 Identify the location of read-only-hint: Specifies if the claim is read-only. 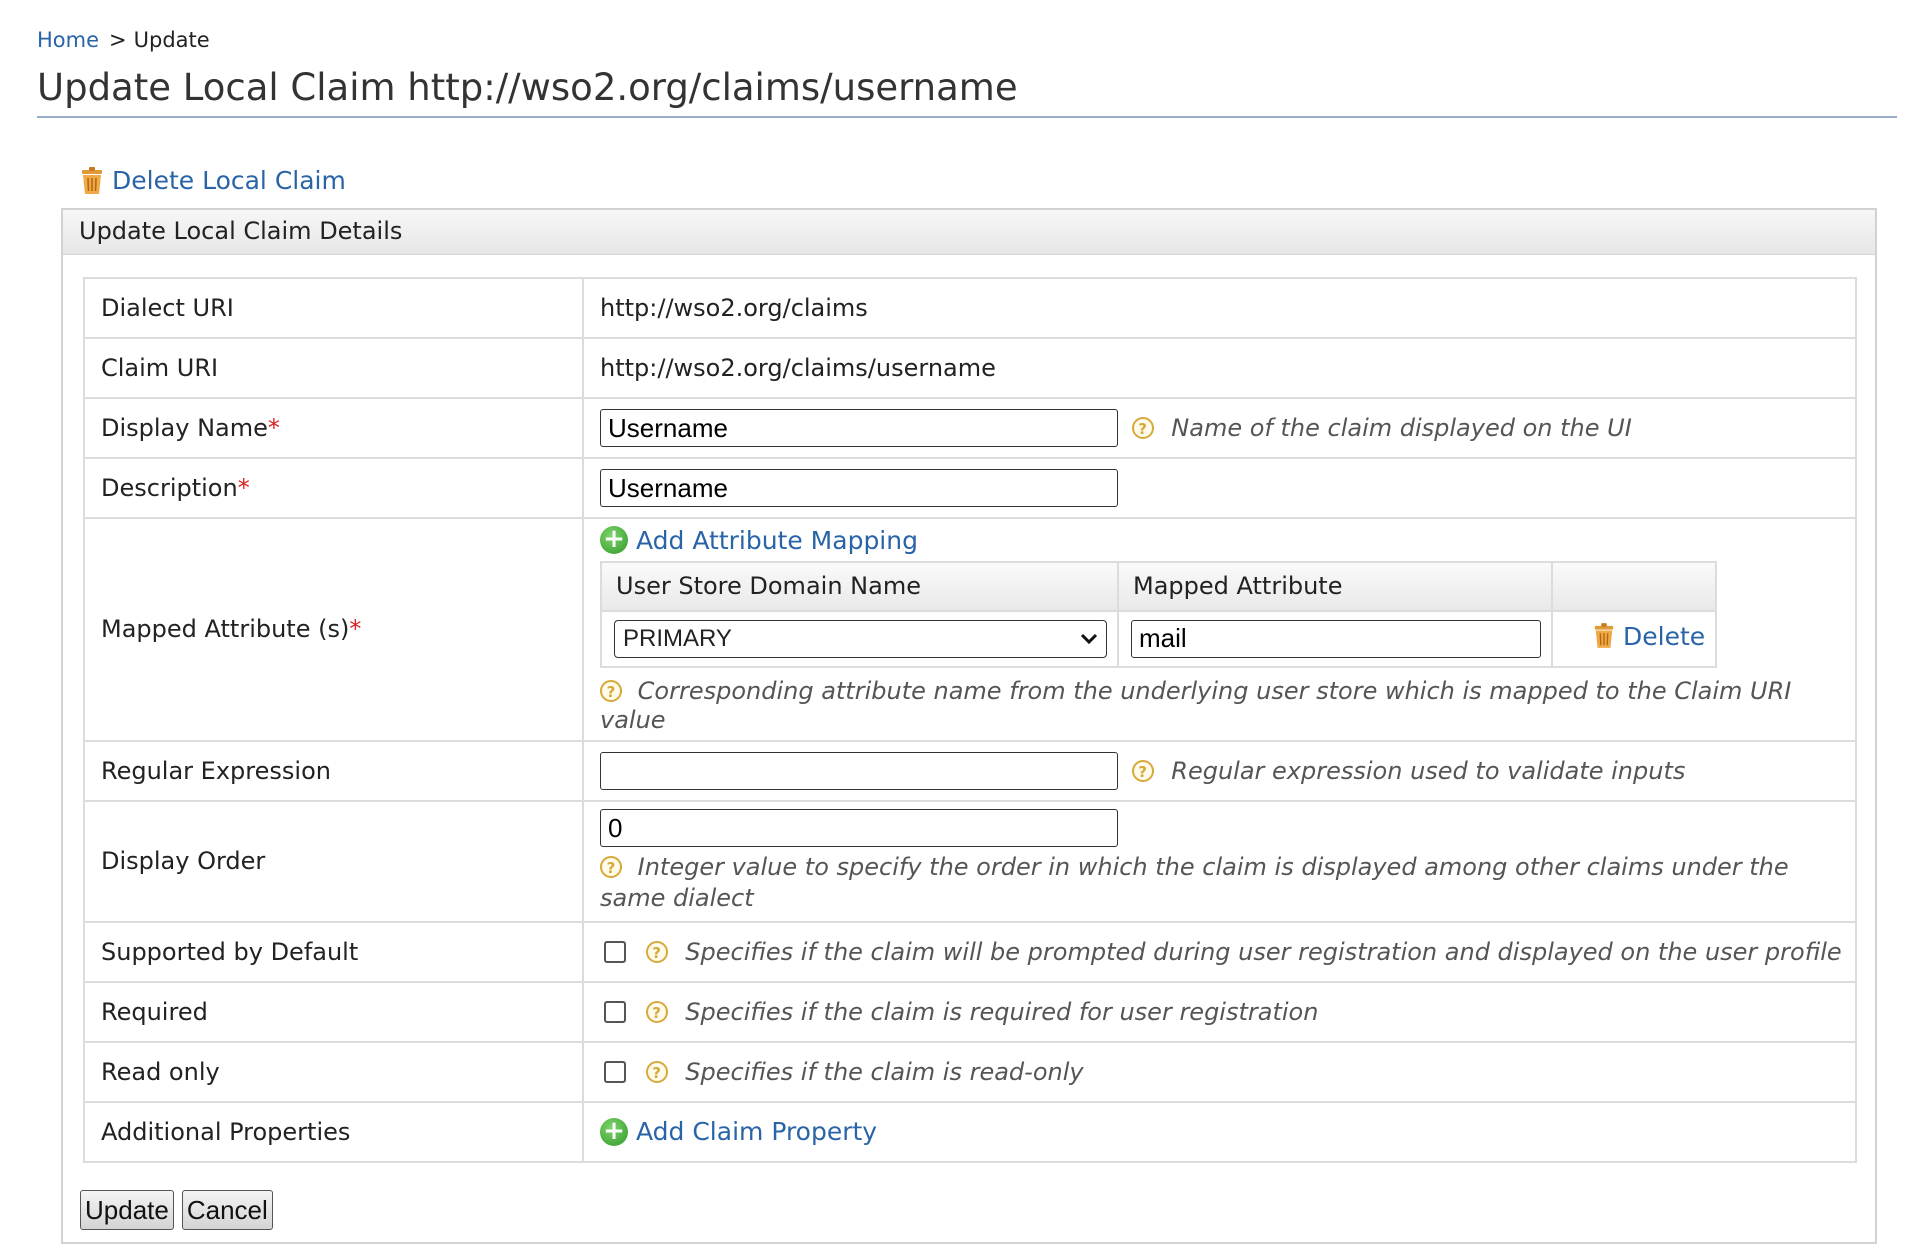
(884, 1072).